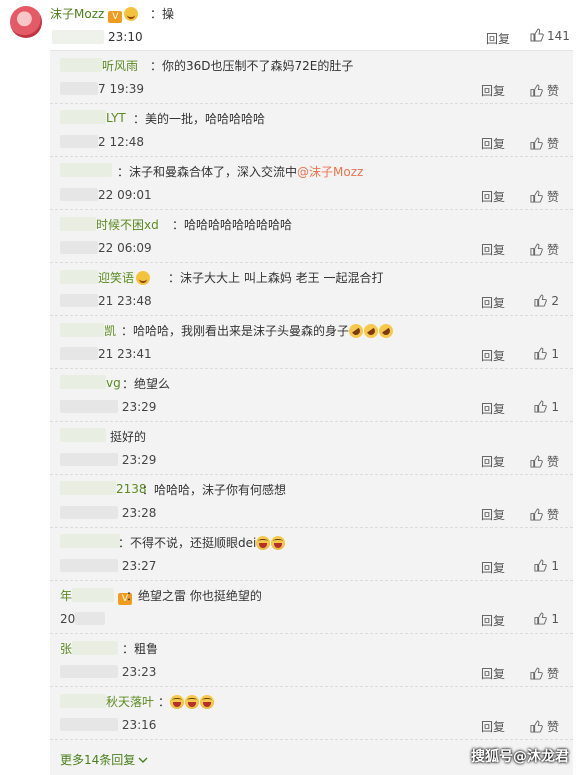 The image size is (583, 775). Describe the element at coordinates (108, 513) in the screenshot. I see `reply-time: 23:28` at that location.